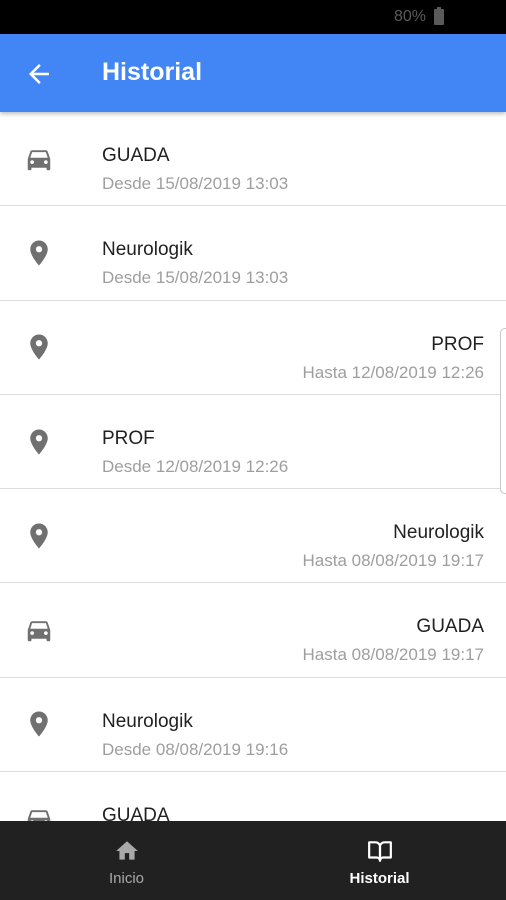 This screenshot has width=506, height=900. Describe the element at coordinates (439, 16) in the screenshot. I see `battery-icon` at that location.